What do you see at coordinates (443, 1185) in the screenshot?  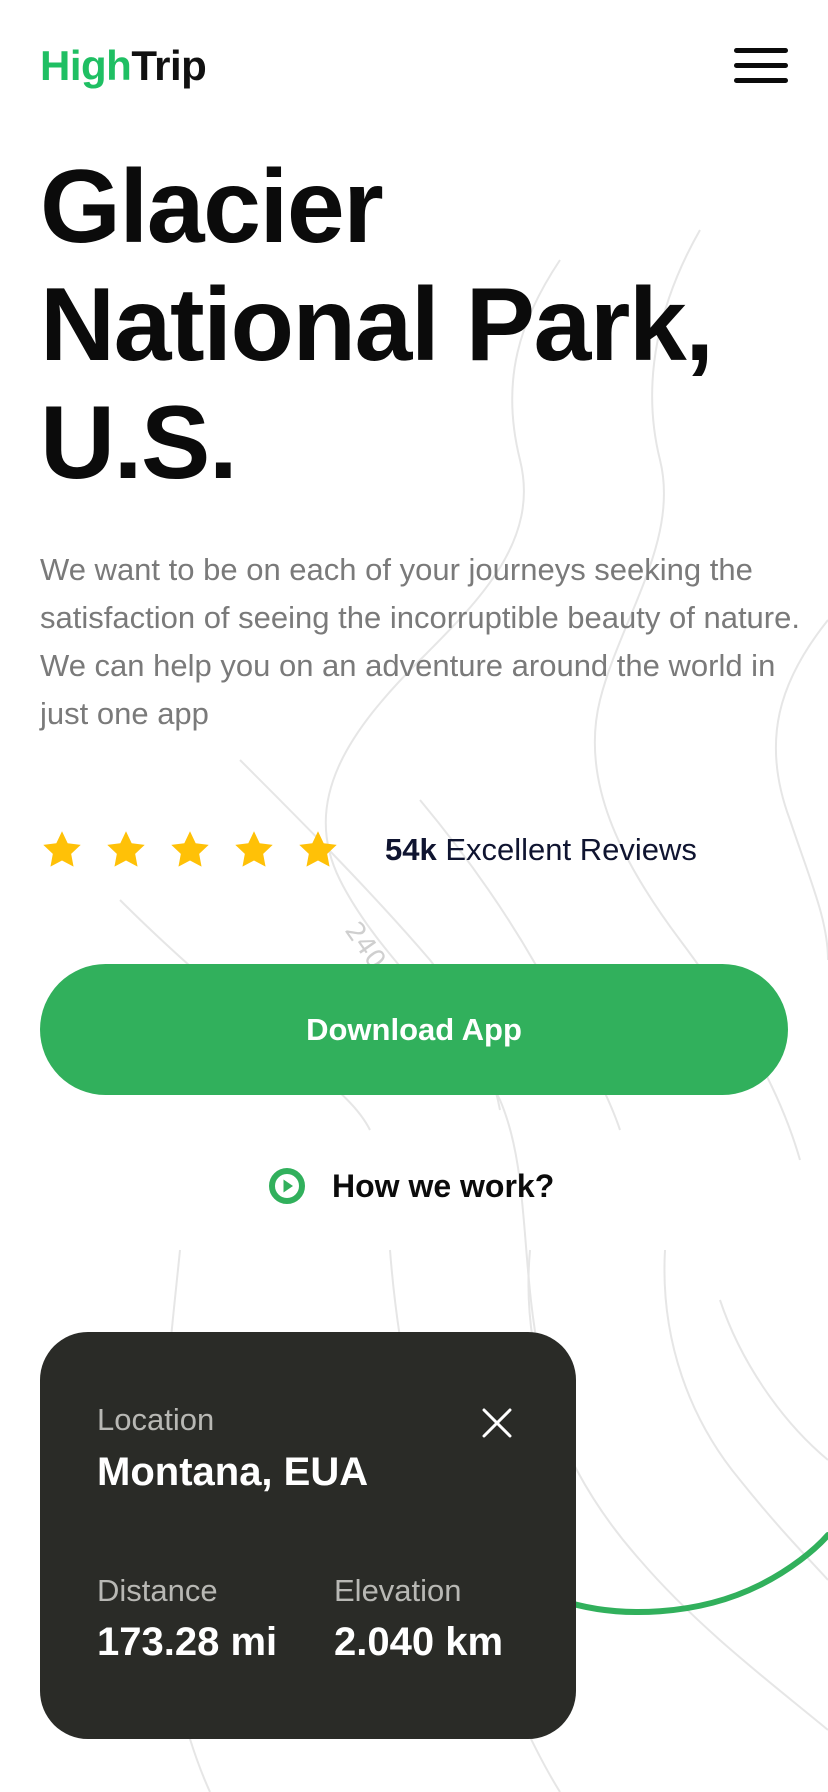 I see `how-we-work-label: How we work?` at bounding box center [443, 1185].